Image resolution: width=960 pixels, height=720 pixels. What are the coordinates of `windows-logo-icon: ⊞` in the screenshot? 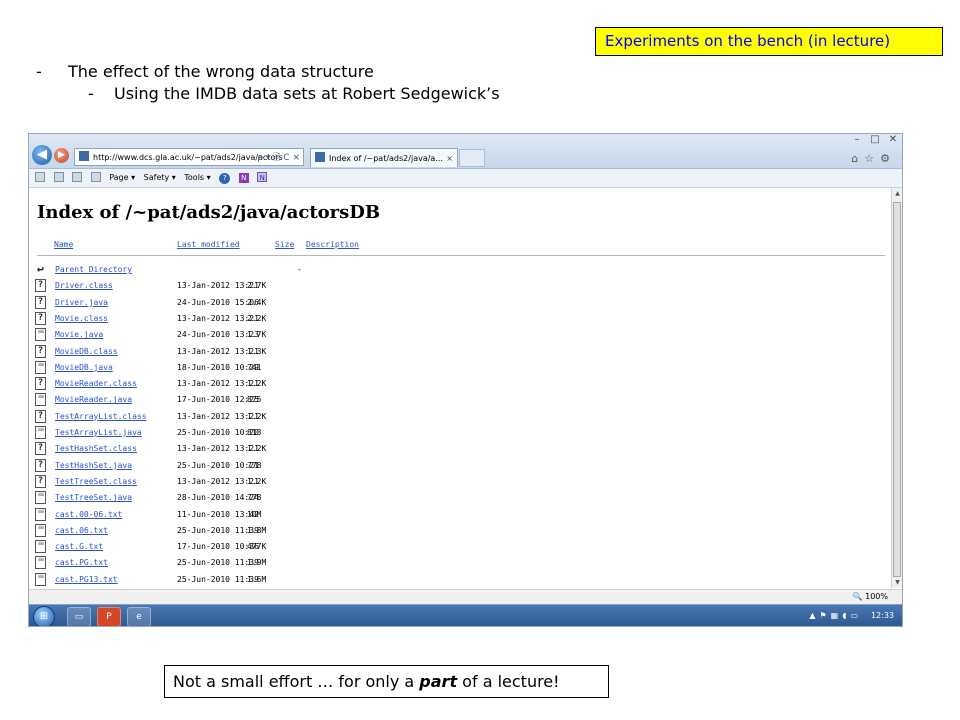 It's located at (44, 616).